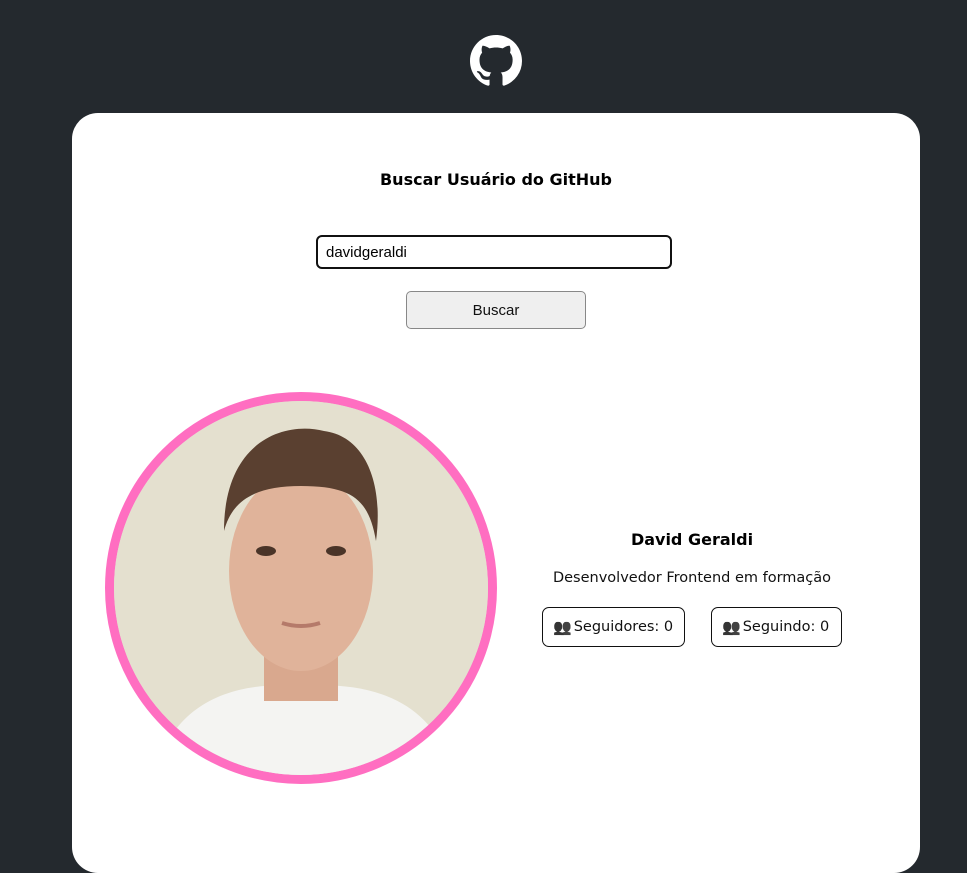 This screenshot has width=967, height=873. What do you see at coordinates (496, 60) in the screenshot?
I see `github-icon` at bounding box center [496, 60].